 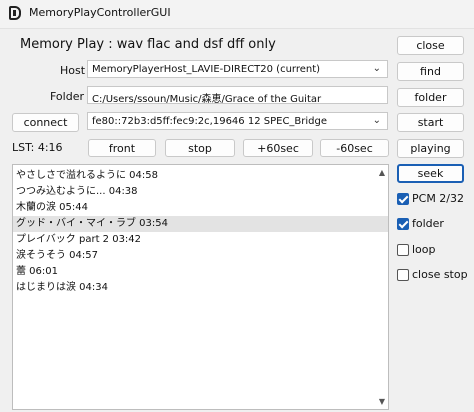 What do you see at coordinates (430, 45) in the screenshot?
I see `close-button: close` at bounding box center [430, 45].